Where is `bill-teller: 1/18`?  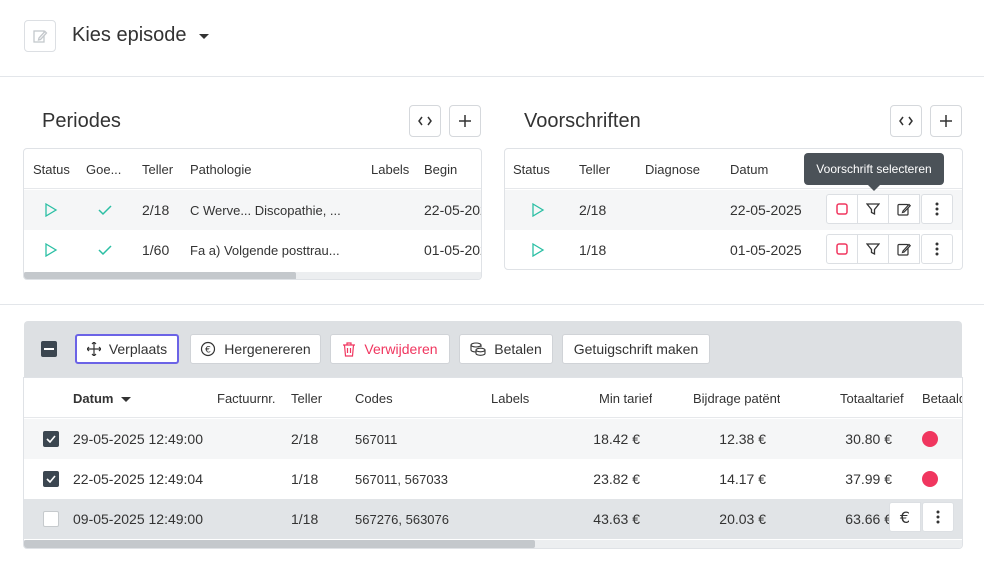
bill-teller: 1/18 is located at coordinates (305, 479).